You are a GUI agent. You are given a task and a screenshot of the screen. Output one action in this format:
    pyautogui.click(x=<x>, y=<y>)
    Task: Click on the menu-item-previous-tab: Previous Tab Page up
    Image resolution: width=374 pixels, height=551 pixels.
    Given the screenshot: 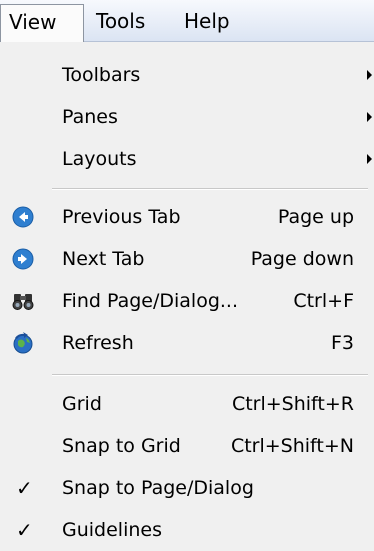 What is the action you would take?
    pyautogui.click(x=187, y=217)
    